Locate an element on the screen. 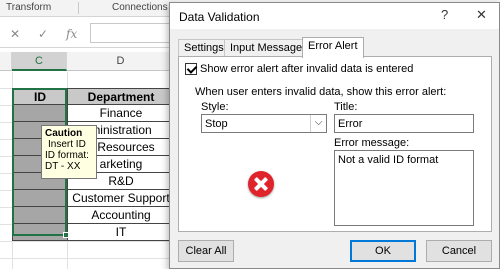 The height and width of the screenshot is (269, 500). department-cell: IT is located at coordinates (121, 232).